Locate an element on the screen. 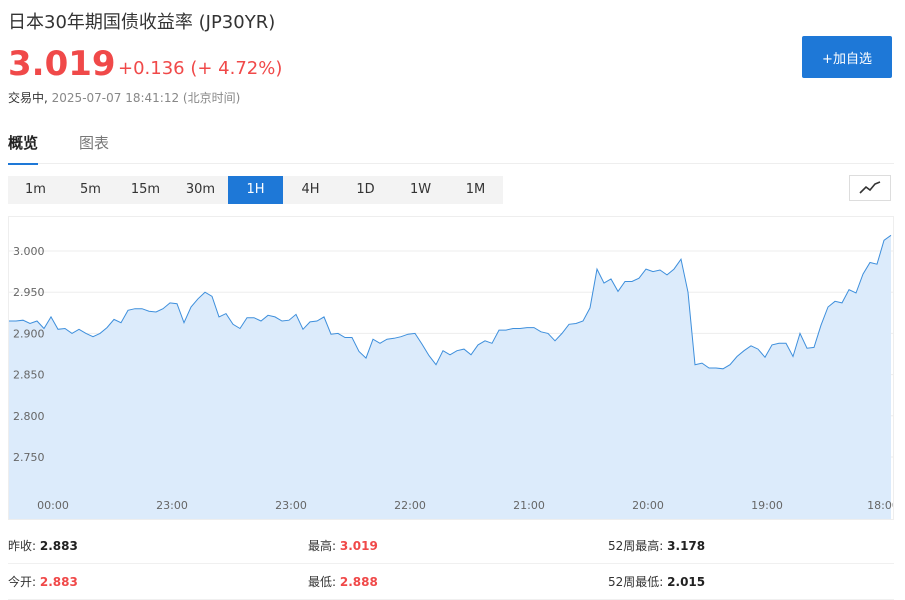  x-tick-label: 18:00 is located at coordinates (880, 505).